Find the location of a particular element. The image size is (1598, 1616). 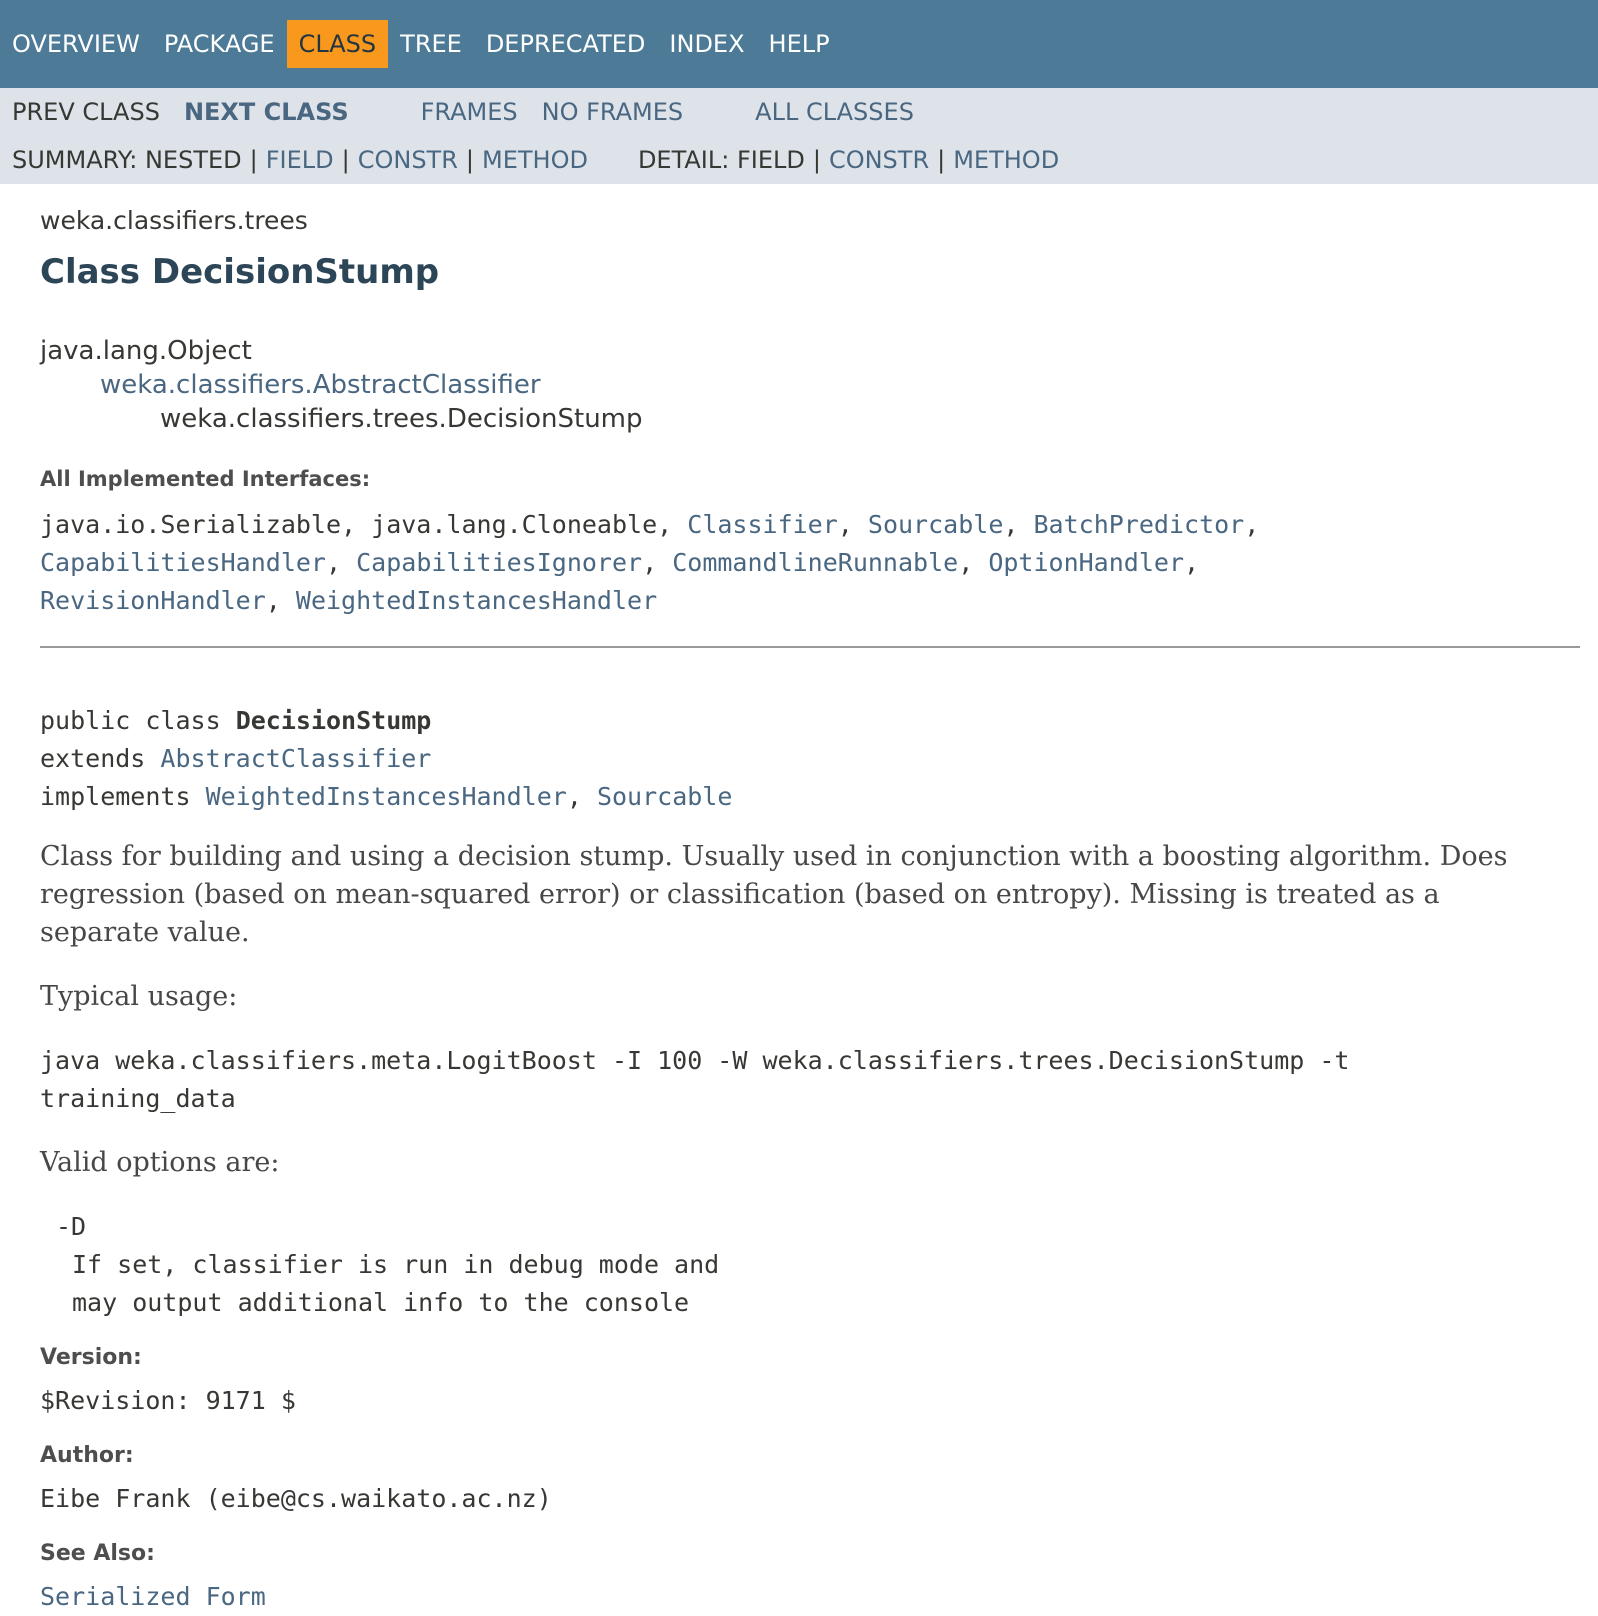

nav-deprecated: DEPRECATED is located at coordinates (566, 44).